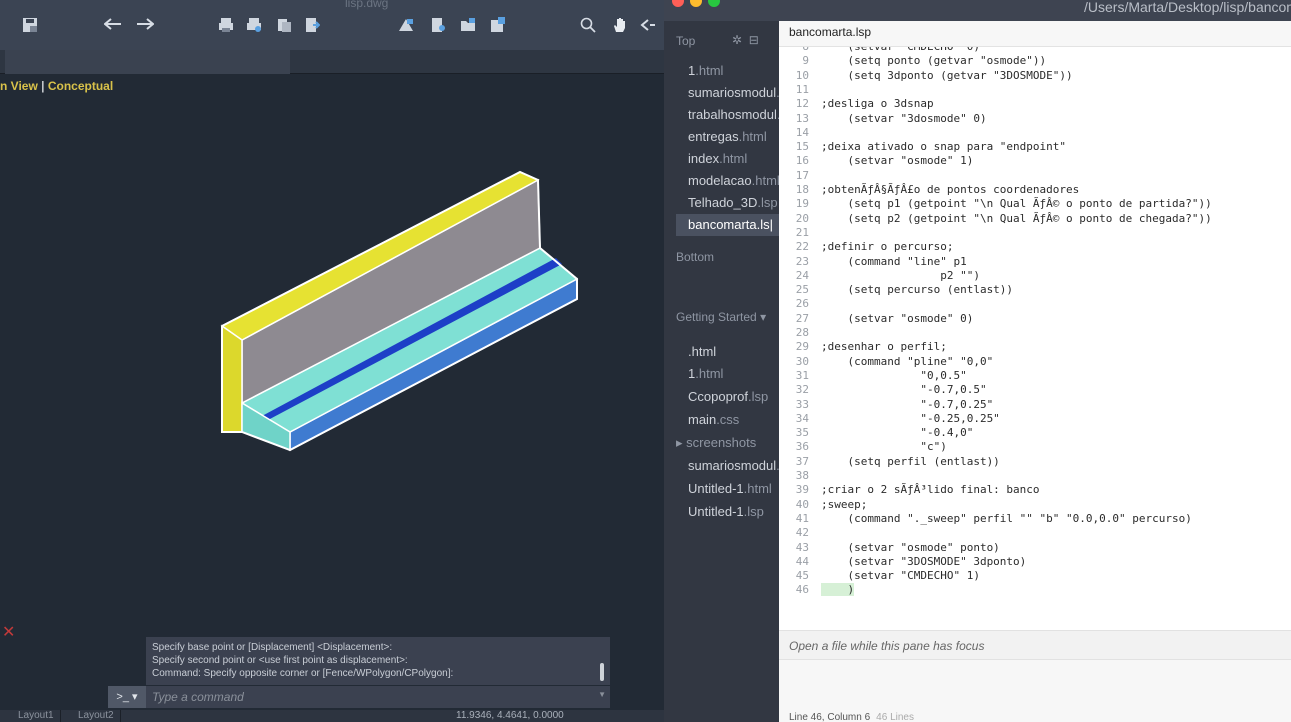 Image resolution: width=1291 pixels, height=722 pixels. What do you see at coordinates (733, 488) in the screenshot?
I see `sidebar-item-file: Untitled-1.html` at bounding box center [733, 488].